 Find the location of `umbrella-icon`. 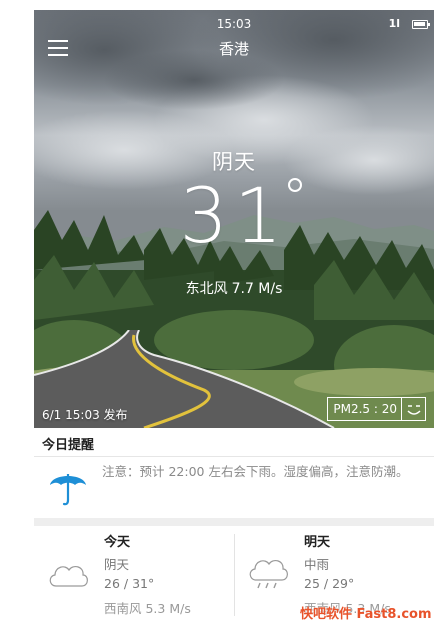

umbrella-icon is located at coordinates (68, 490).